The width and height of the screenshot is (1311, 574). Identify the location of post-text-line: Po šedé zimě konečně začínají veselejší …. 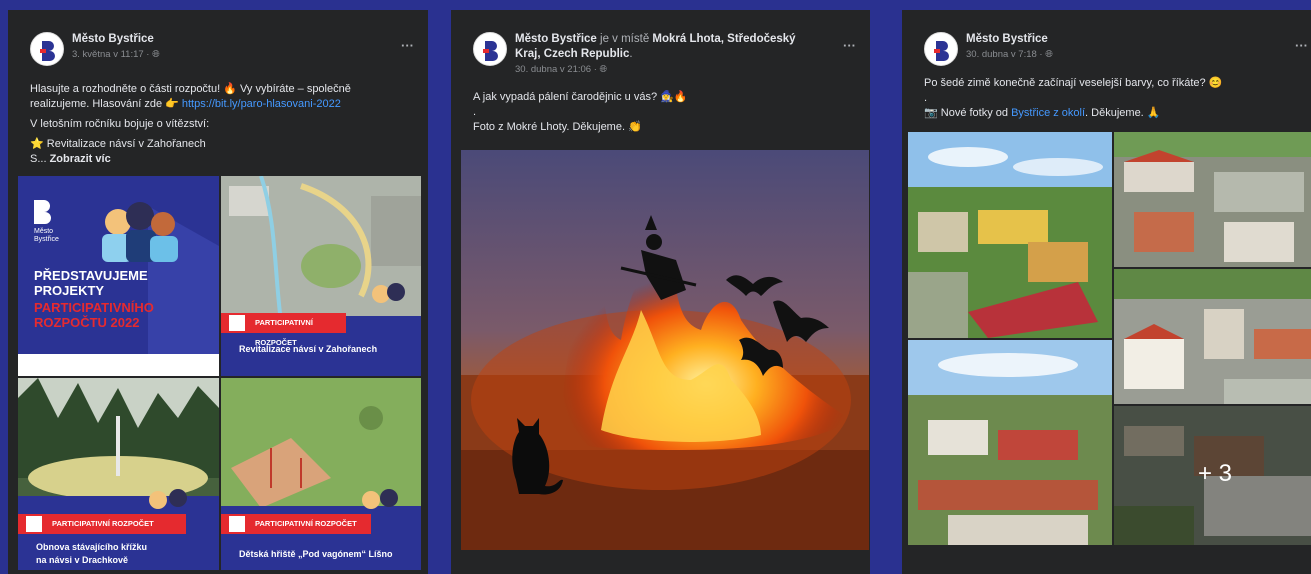
(1073, 83).